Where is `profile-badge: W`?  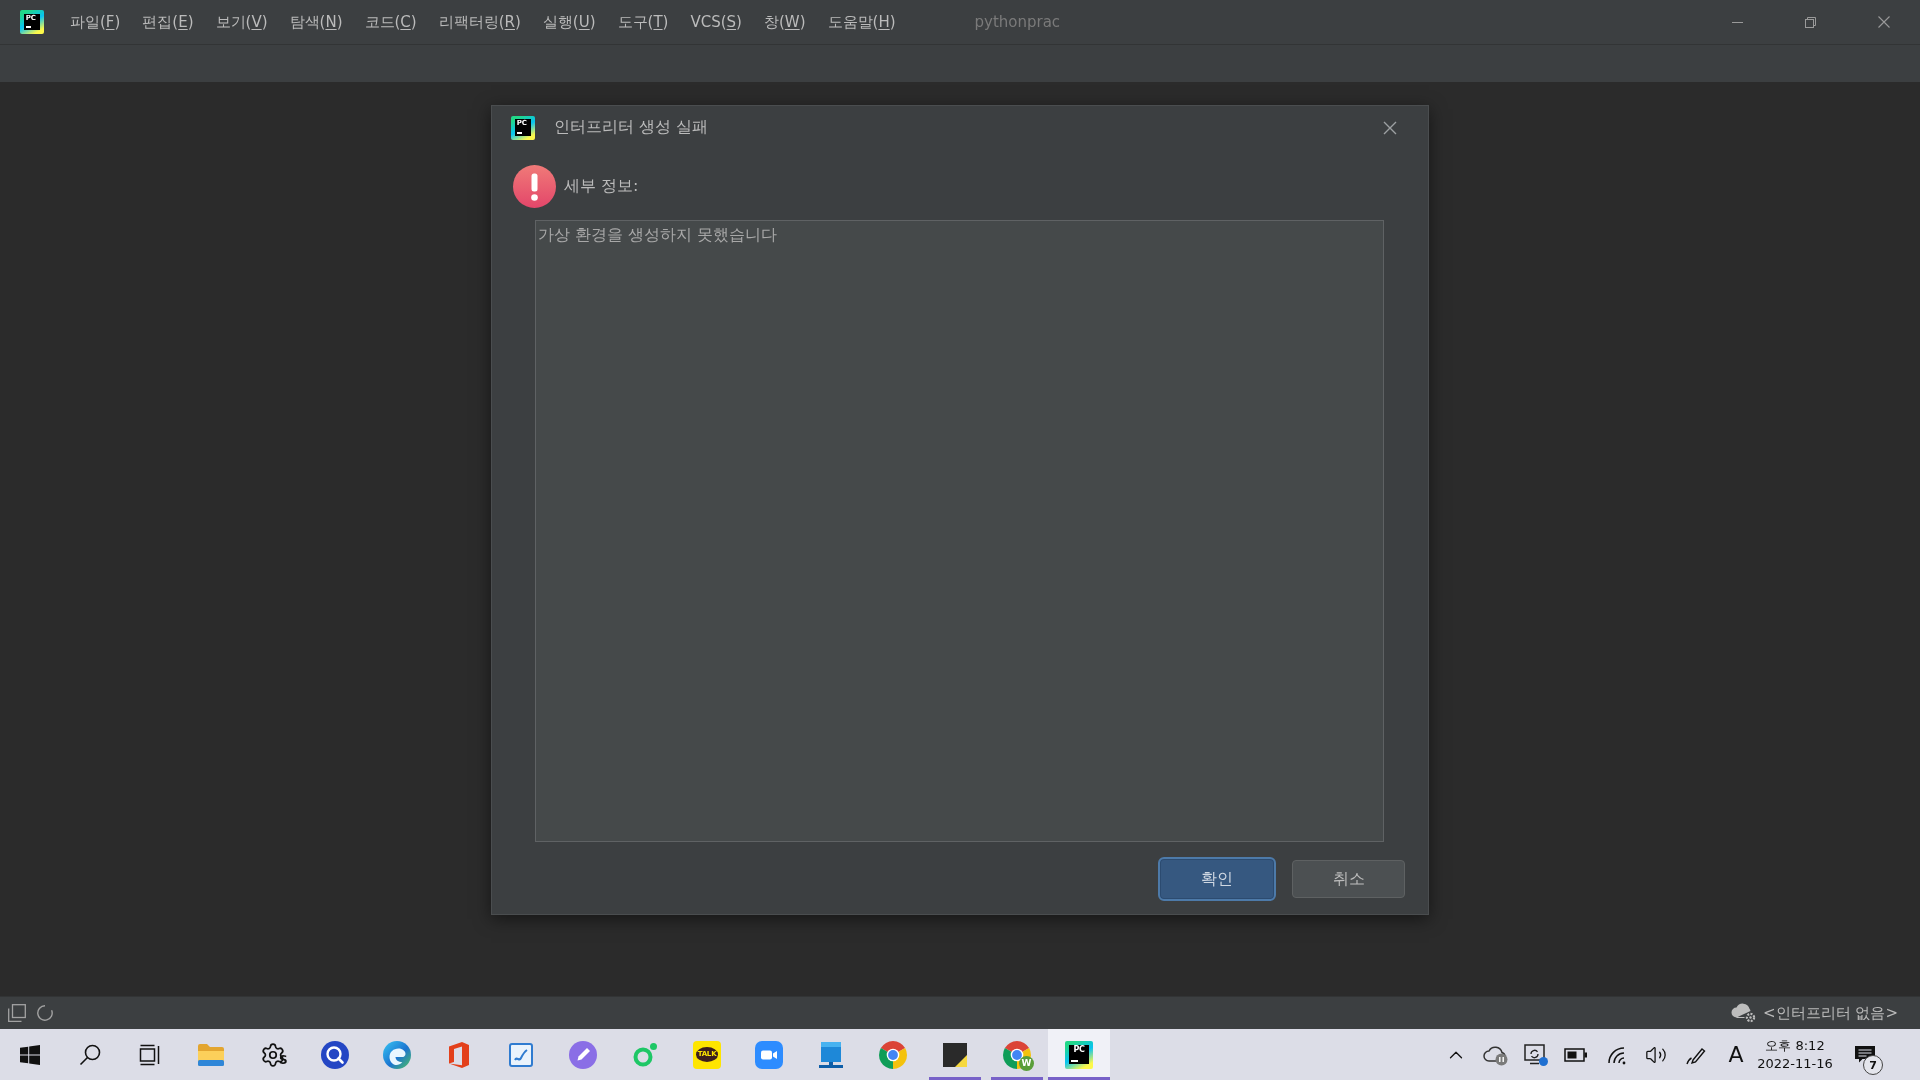
profile-badge: W is located at coordinates (1026, 1063).